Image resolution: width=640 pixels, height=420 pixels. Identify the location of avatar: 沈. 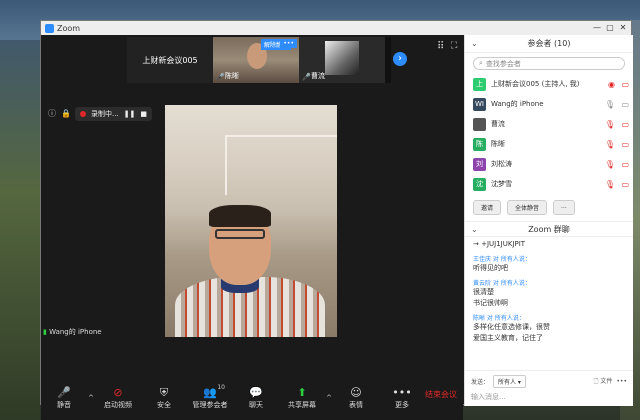
(479, 184).